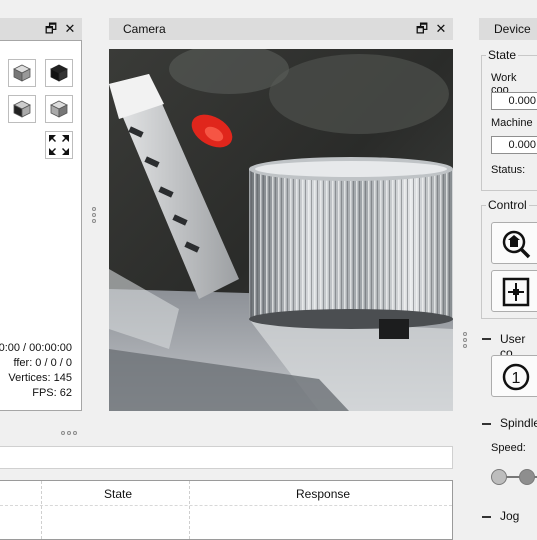 The width and height of the screenshot is (537, 540). What do you see at coordinates (512, 29) in the screenshot?
I see `device-title: Device` at bounding box center [512, 29].